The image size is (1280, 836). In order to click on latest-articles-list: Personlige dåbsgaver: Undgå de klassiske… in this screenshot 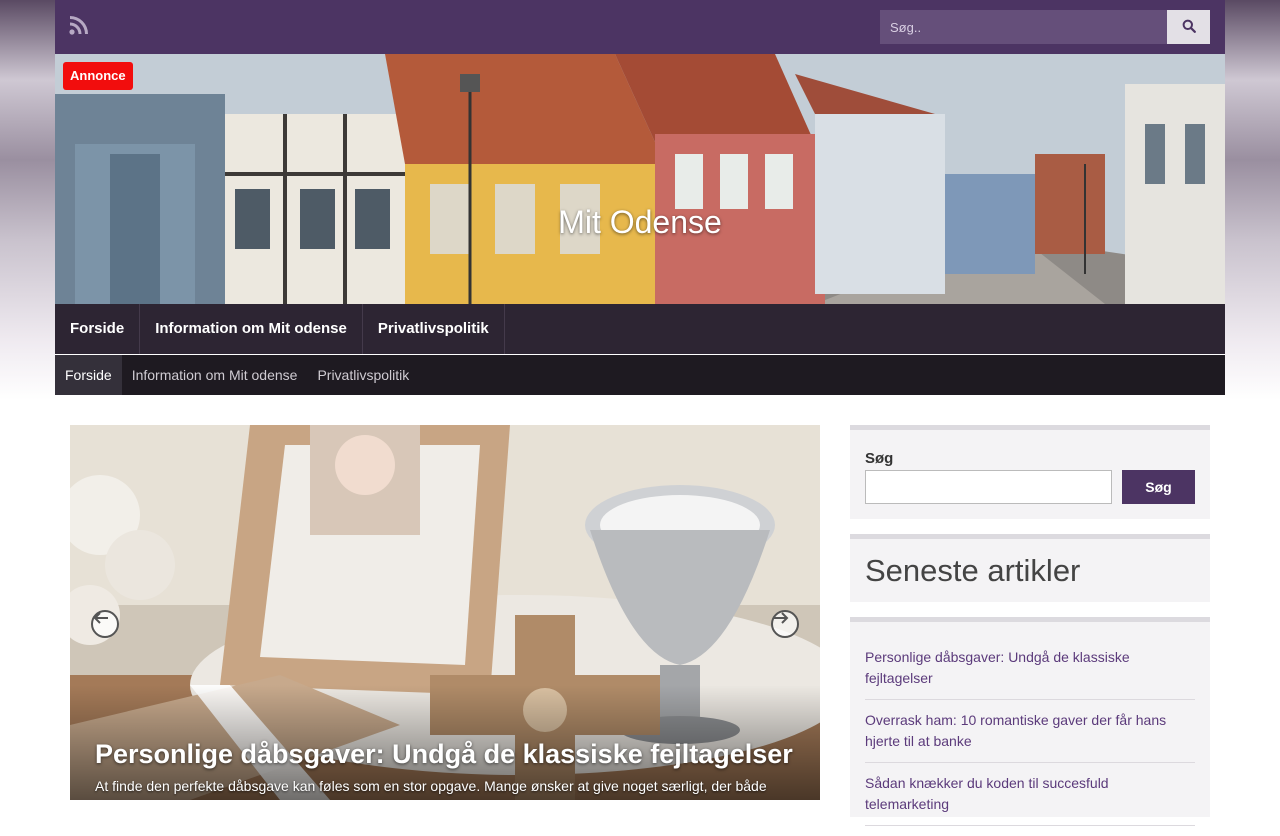, I will do `click(1030, 741)`.